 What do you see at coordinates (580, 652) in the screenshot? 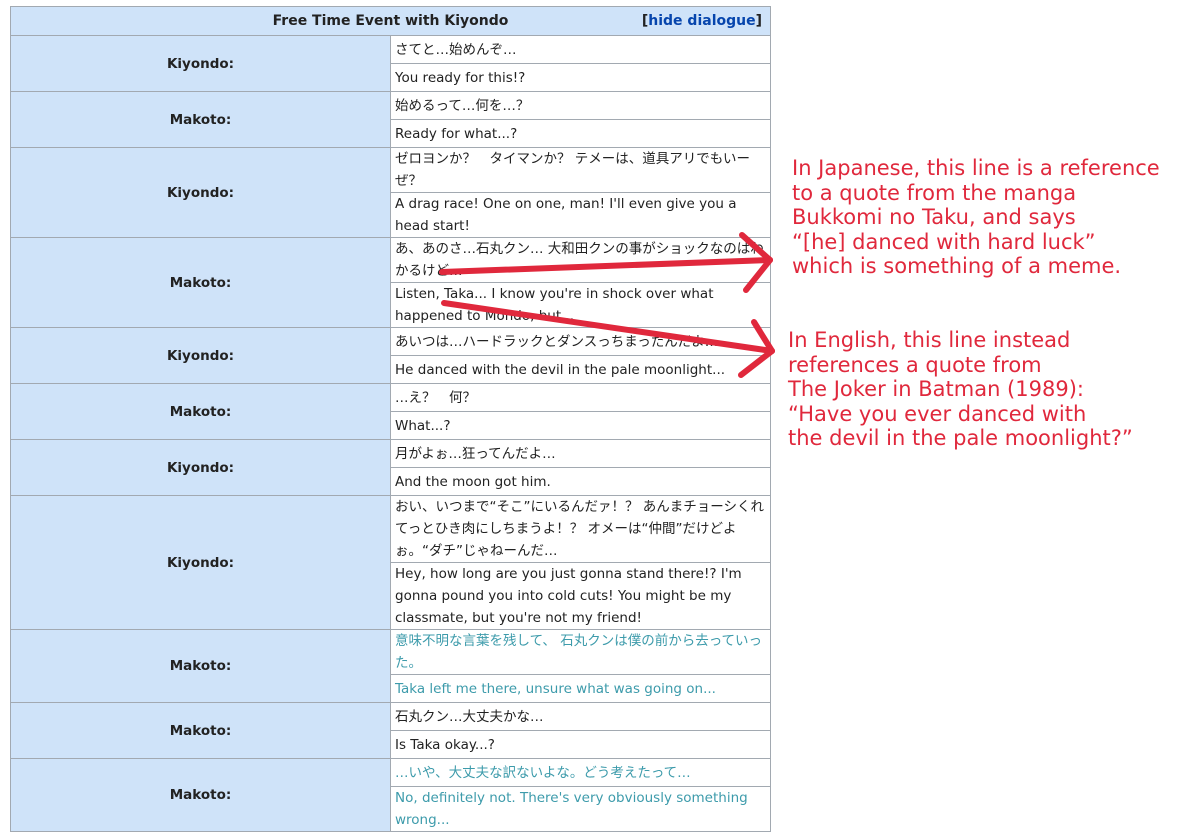
I see `japanese-narration-line: 意味不明な言葉を残して、 石丸クンは僕の前から去っていった。` at bounding box center [580, 652].